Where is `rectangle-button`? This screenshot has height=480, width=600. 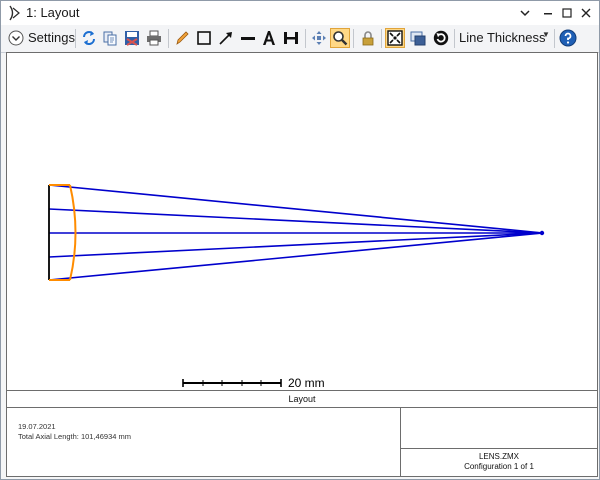 rectangle-button is located at coordinates (204, 38).